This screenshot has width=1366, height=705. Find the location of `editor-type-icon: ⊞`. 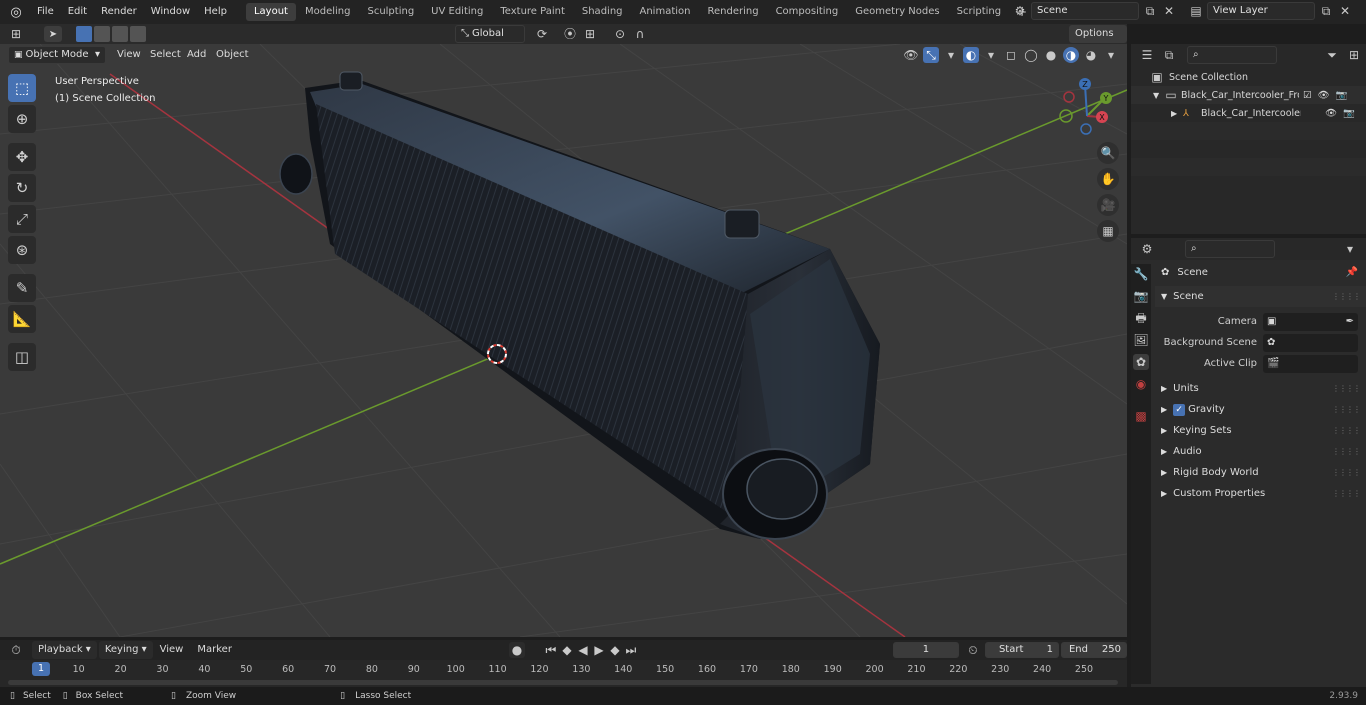

editor-type-icon: ⊞ is located at coordinates (16, 34).